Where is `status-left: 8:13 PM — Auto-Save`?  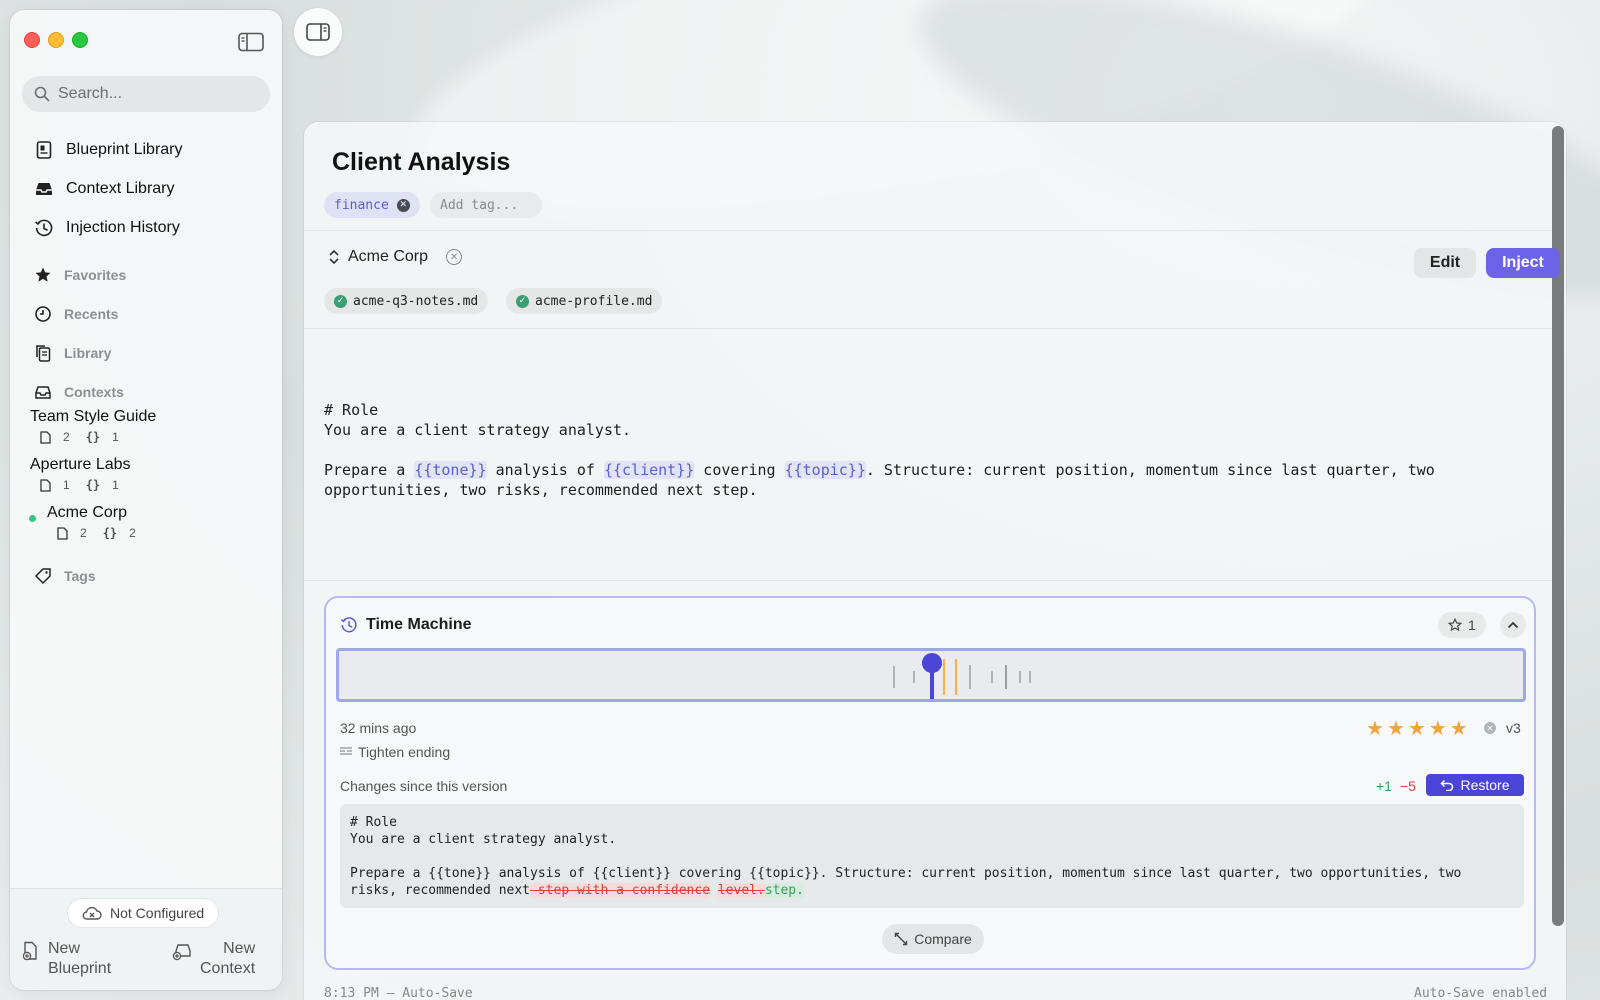 status-left: 8:13 PM — Auto-Save is located at coordinates (398, 993).